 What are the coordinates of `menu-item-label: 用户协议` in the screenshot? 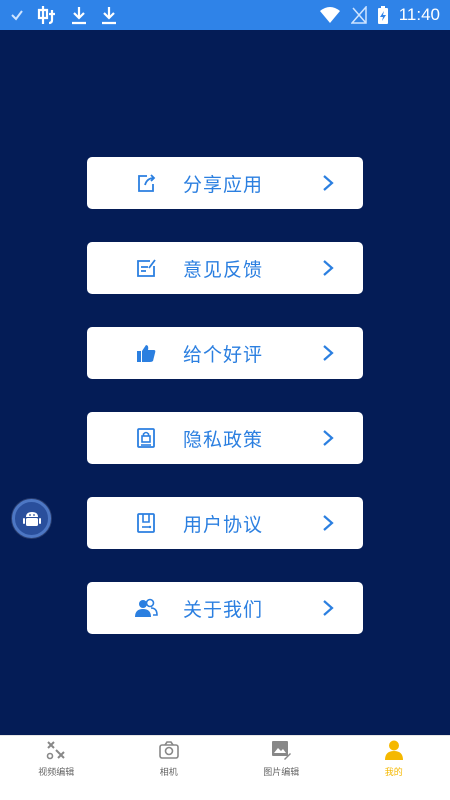 It's located at (223, 525).